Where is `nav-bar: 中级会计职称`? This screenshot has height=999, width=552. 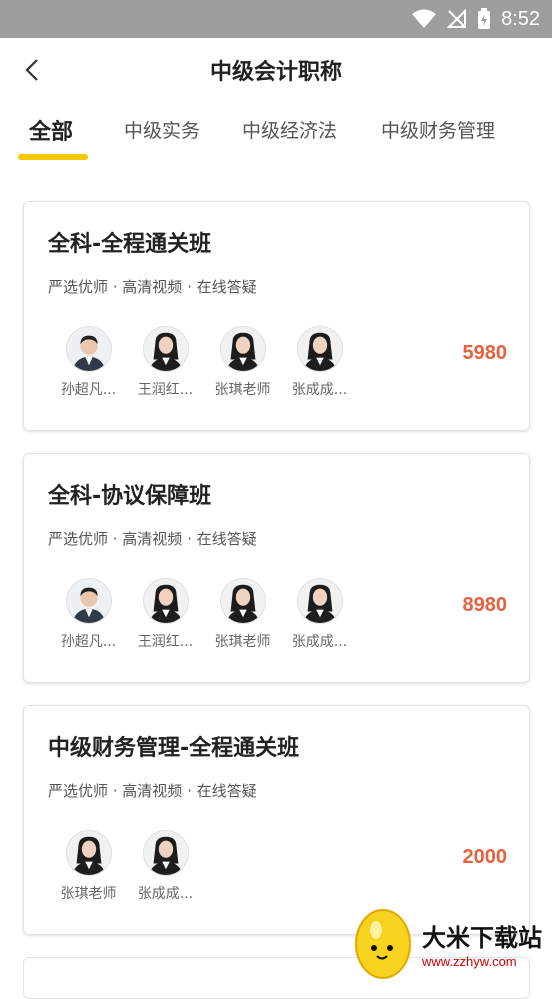
nav-bar: 中级会计职称 is located at coordinates (276, 70).